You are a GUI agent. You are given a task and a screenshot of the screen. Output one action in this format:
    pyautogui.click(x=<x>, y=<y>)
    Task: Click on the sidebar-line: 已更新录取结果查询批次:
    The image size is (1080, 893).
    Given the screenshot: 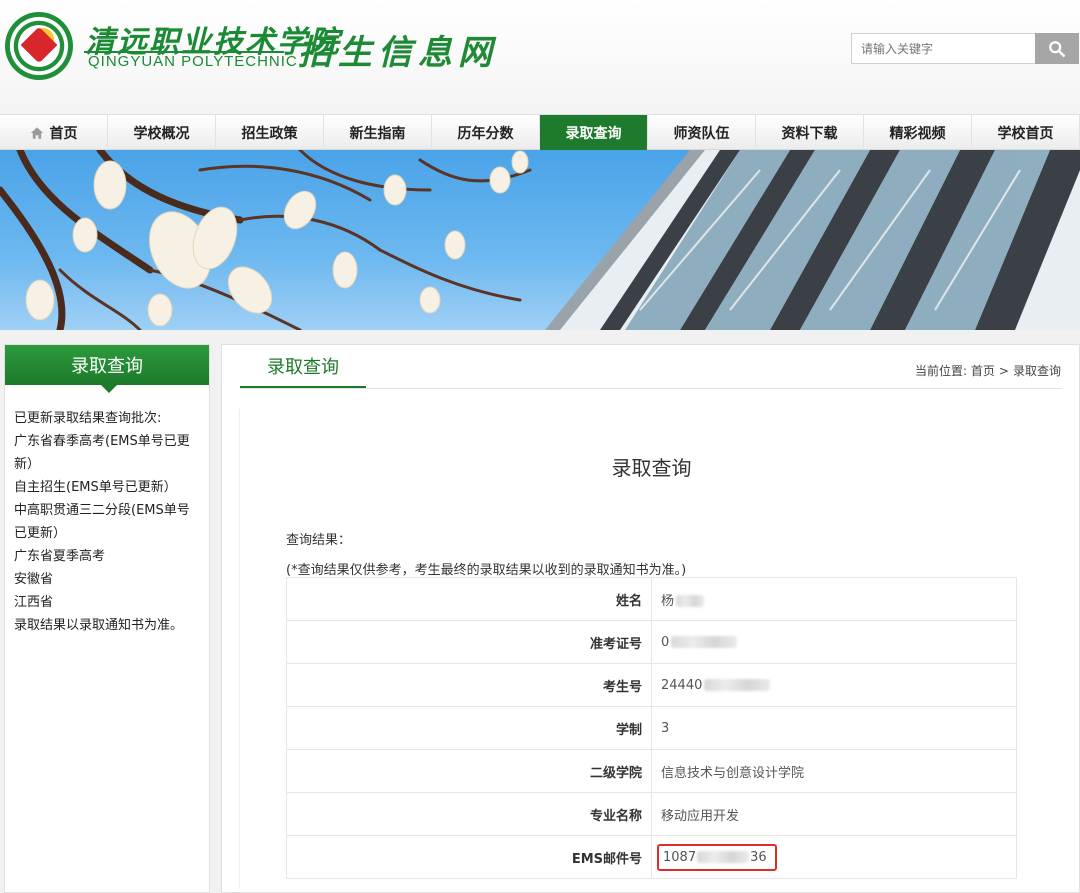 What is the action you would take?
    pyautogui.click(x=88, y=418)
    